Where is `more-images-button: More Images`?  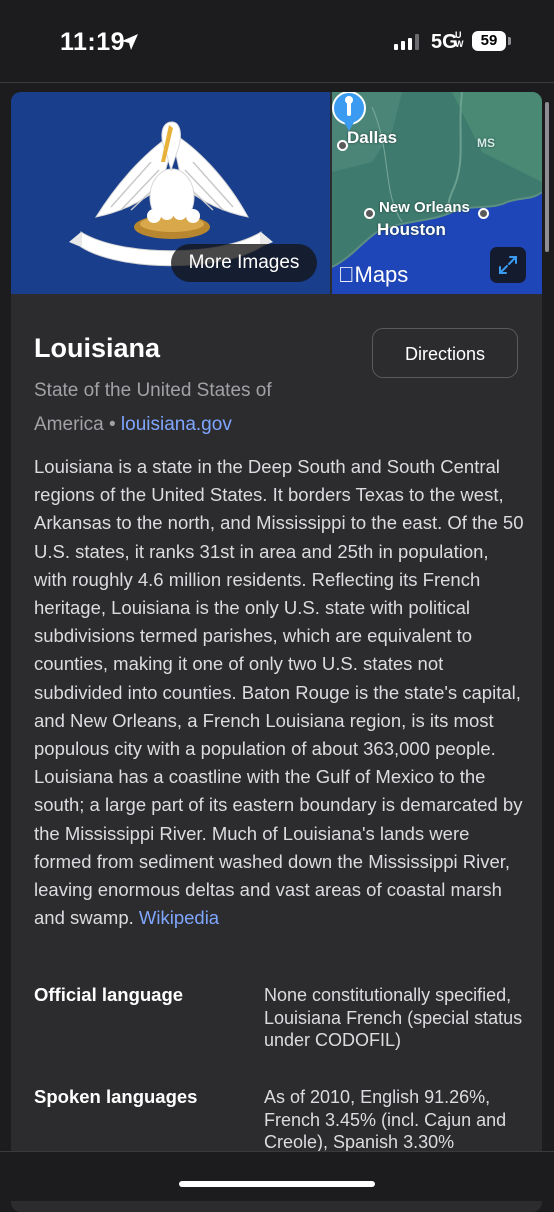 more-images-button: More Images is located at coordinates (244, 263).